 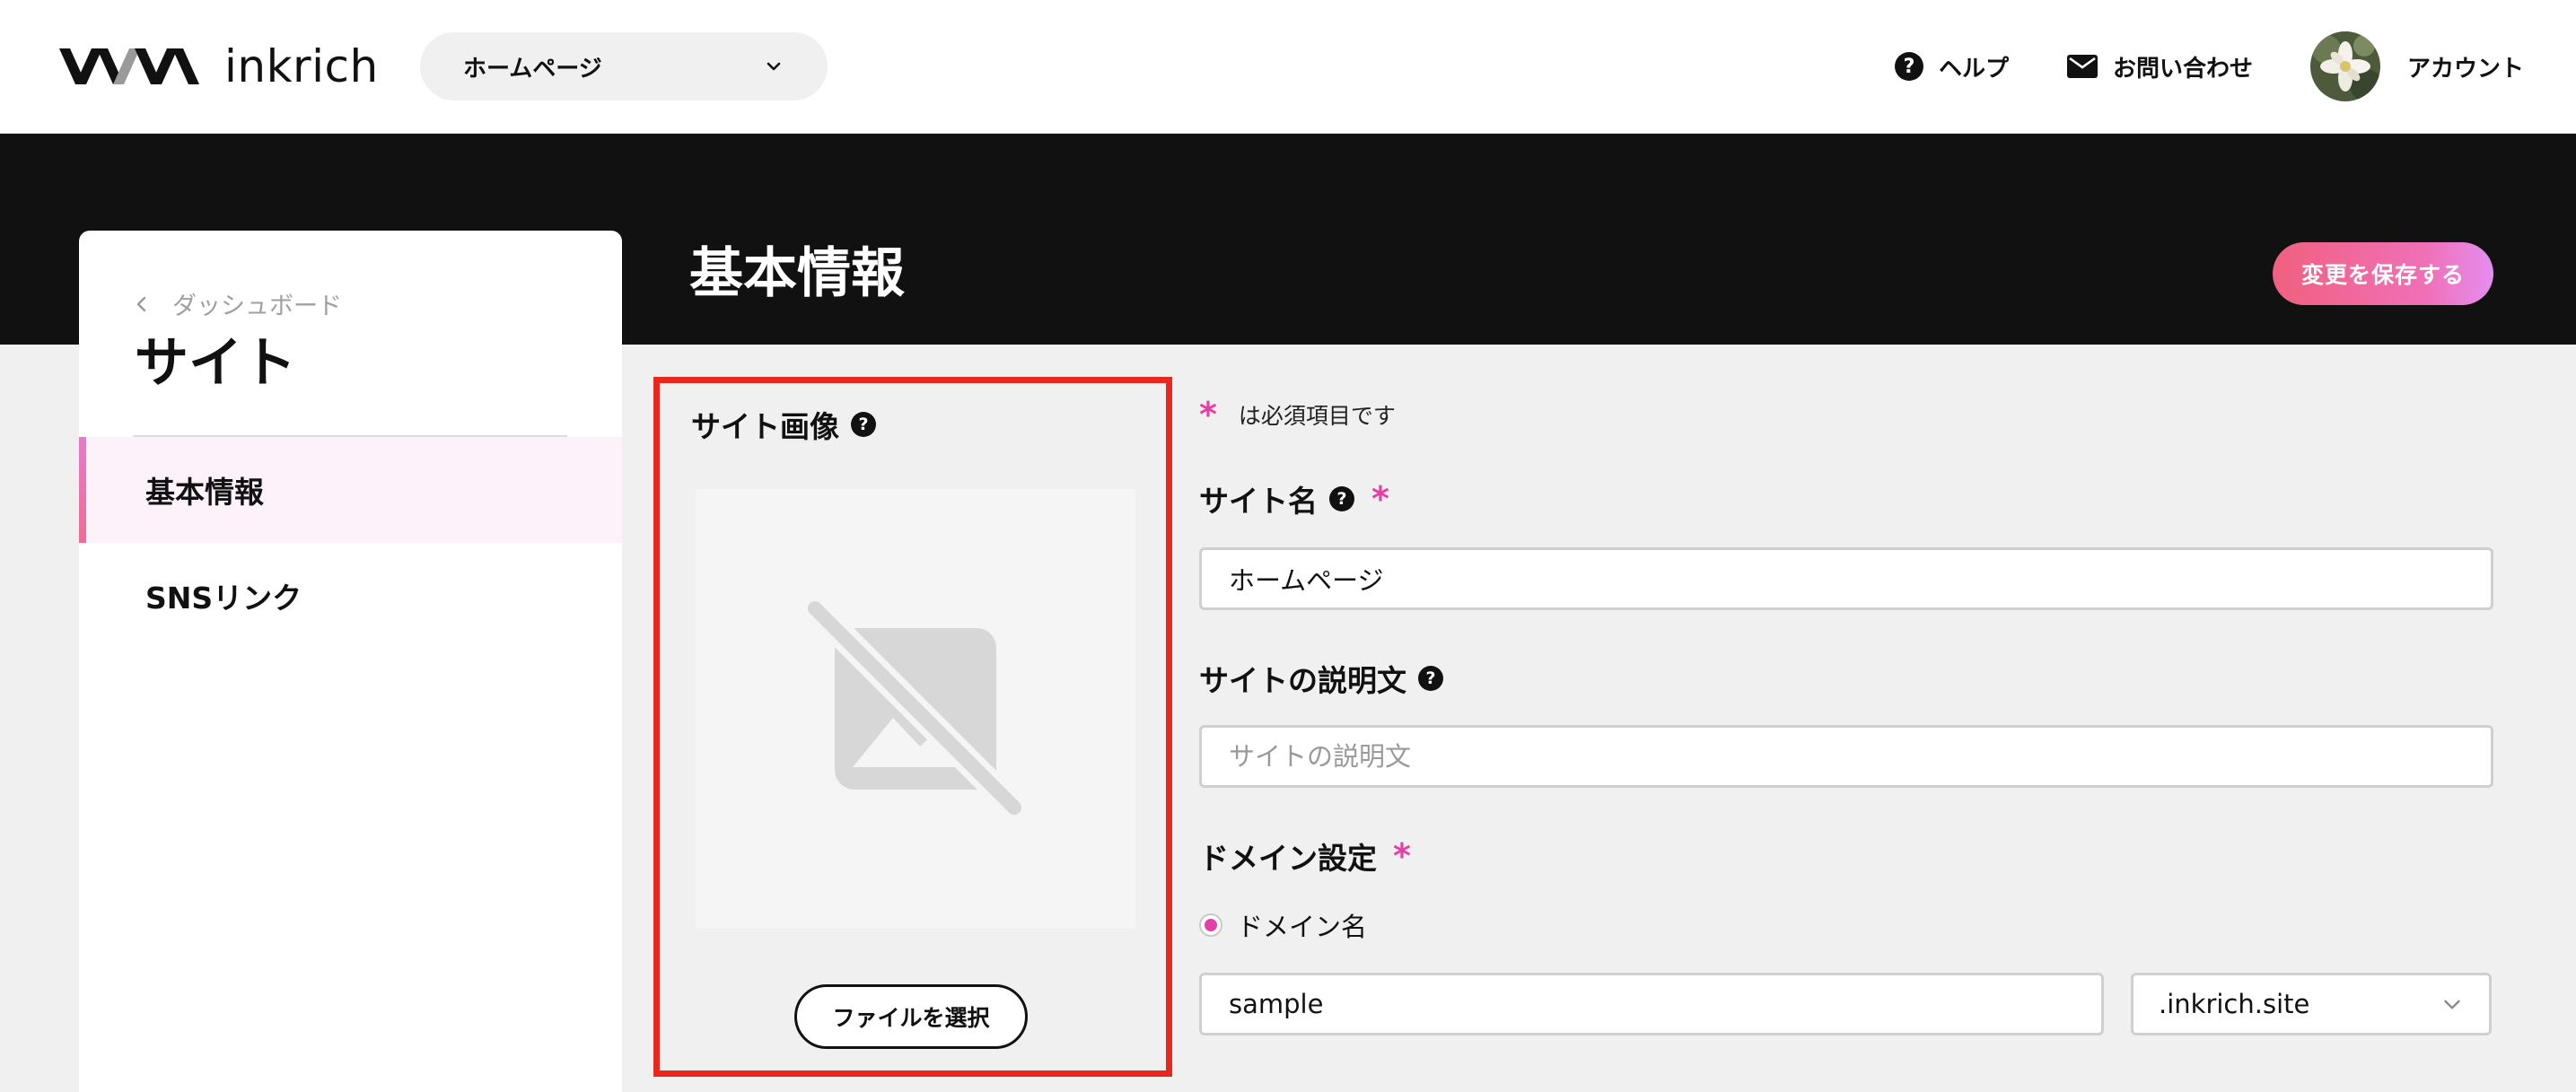 I want to click on back-link-label: ダッシュボード, so click(x=257, y=306).